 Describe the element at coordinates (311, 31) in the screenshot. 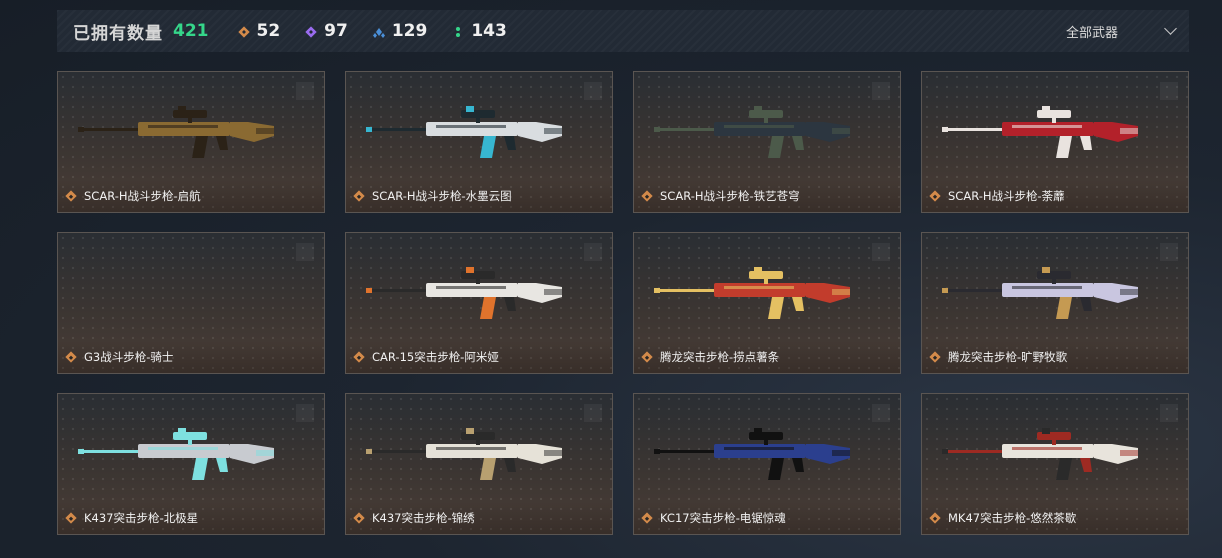

I see `purple-diamond-icon` at that location.